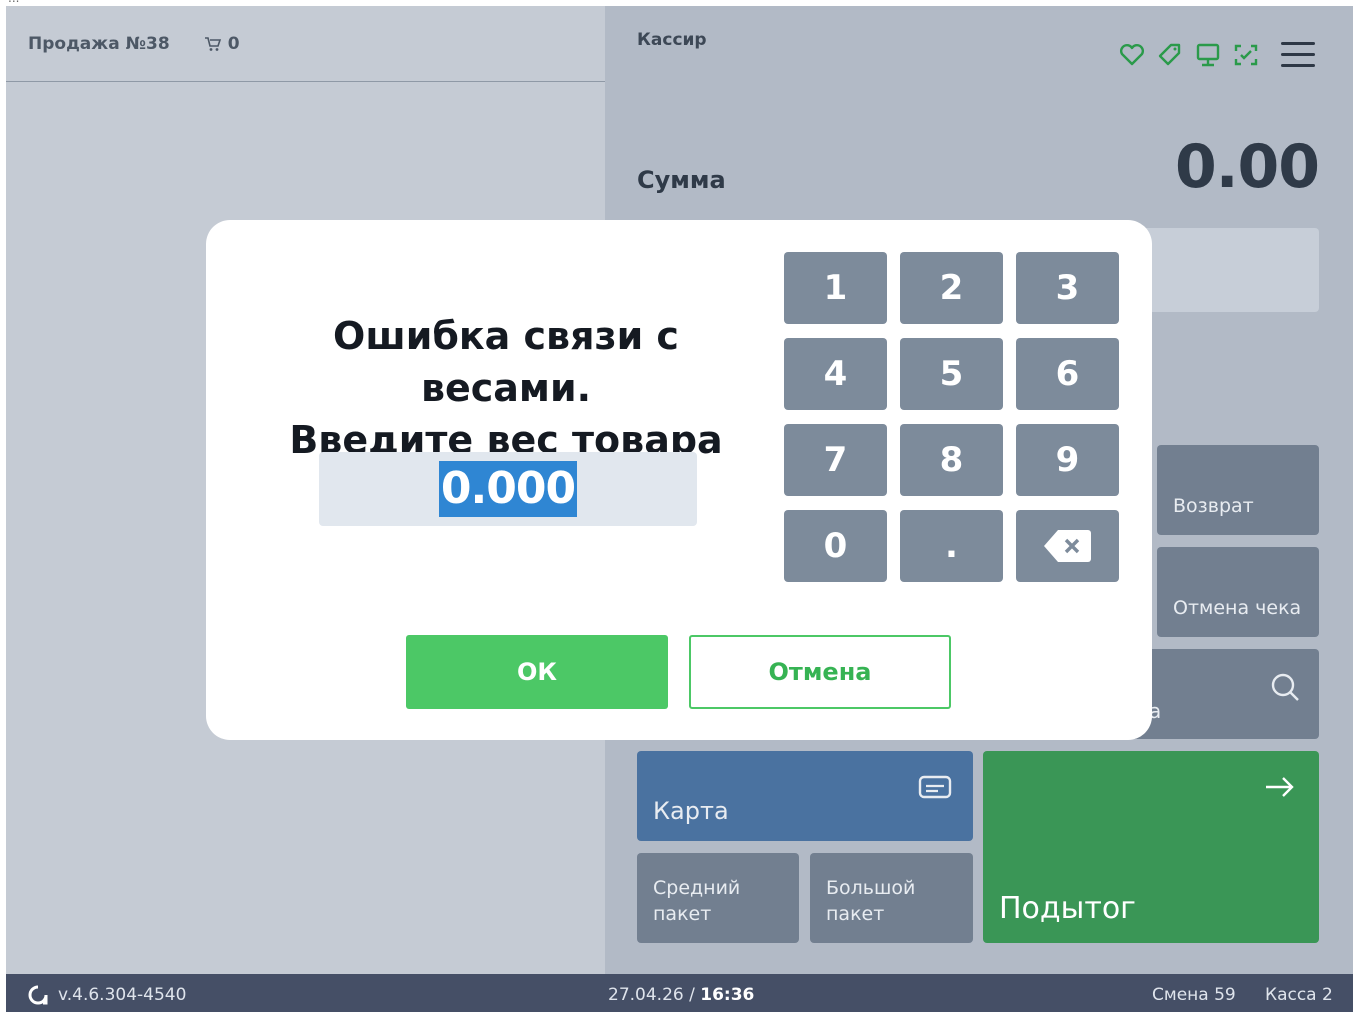 The image size is (1353, 1012). What do you see at coordinates (835, 460) in the screenshot?
I see `key-7: 7` at bounding box center [835, 460].